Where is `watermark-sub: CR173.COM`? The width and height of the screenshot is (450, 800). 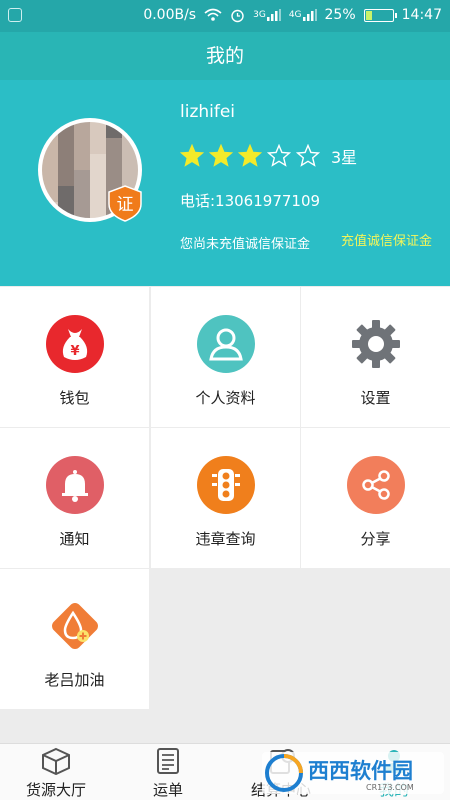 watermark-sub: CR173.COM is located at coordinates (390, 787).